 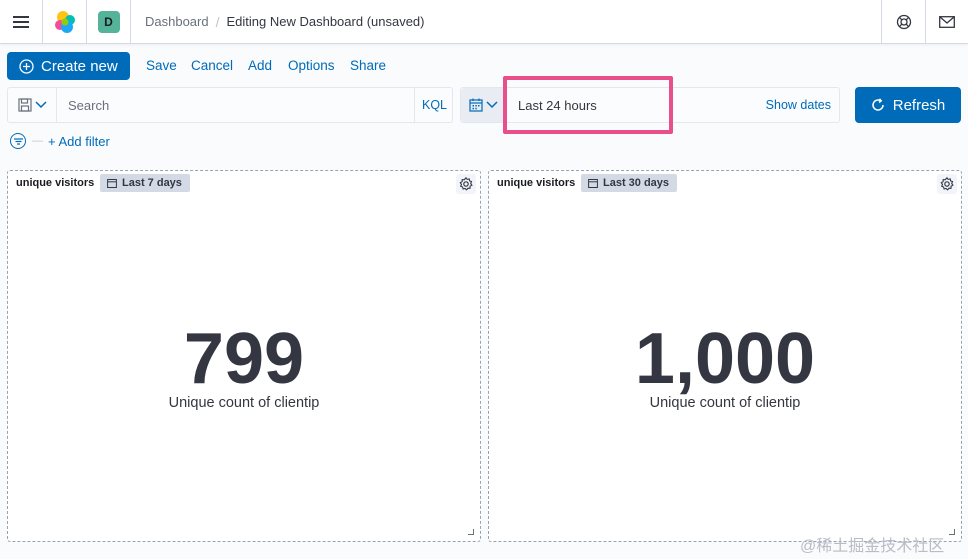 What do you see at coordinates (18, 141) in the screenshot?
I see `filter-options-icon` at bounding box center [18, 141].